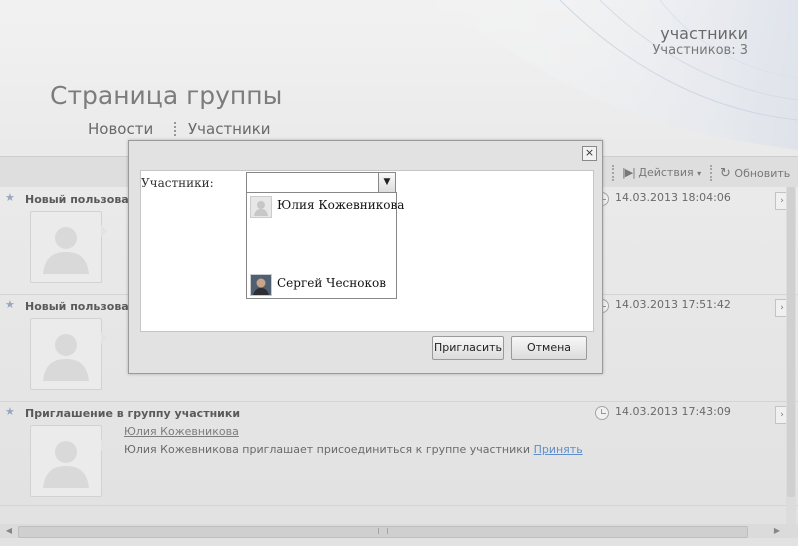 This screenshot has width=798, height=546. I want to click on user-photo-icon, so click(261, 285).